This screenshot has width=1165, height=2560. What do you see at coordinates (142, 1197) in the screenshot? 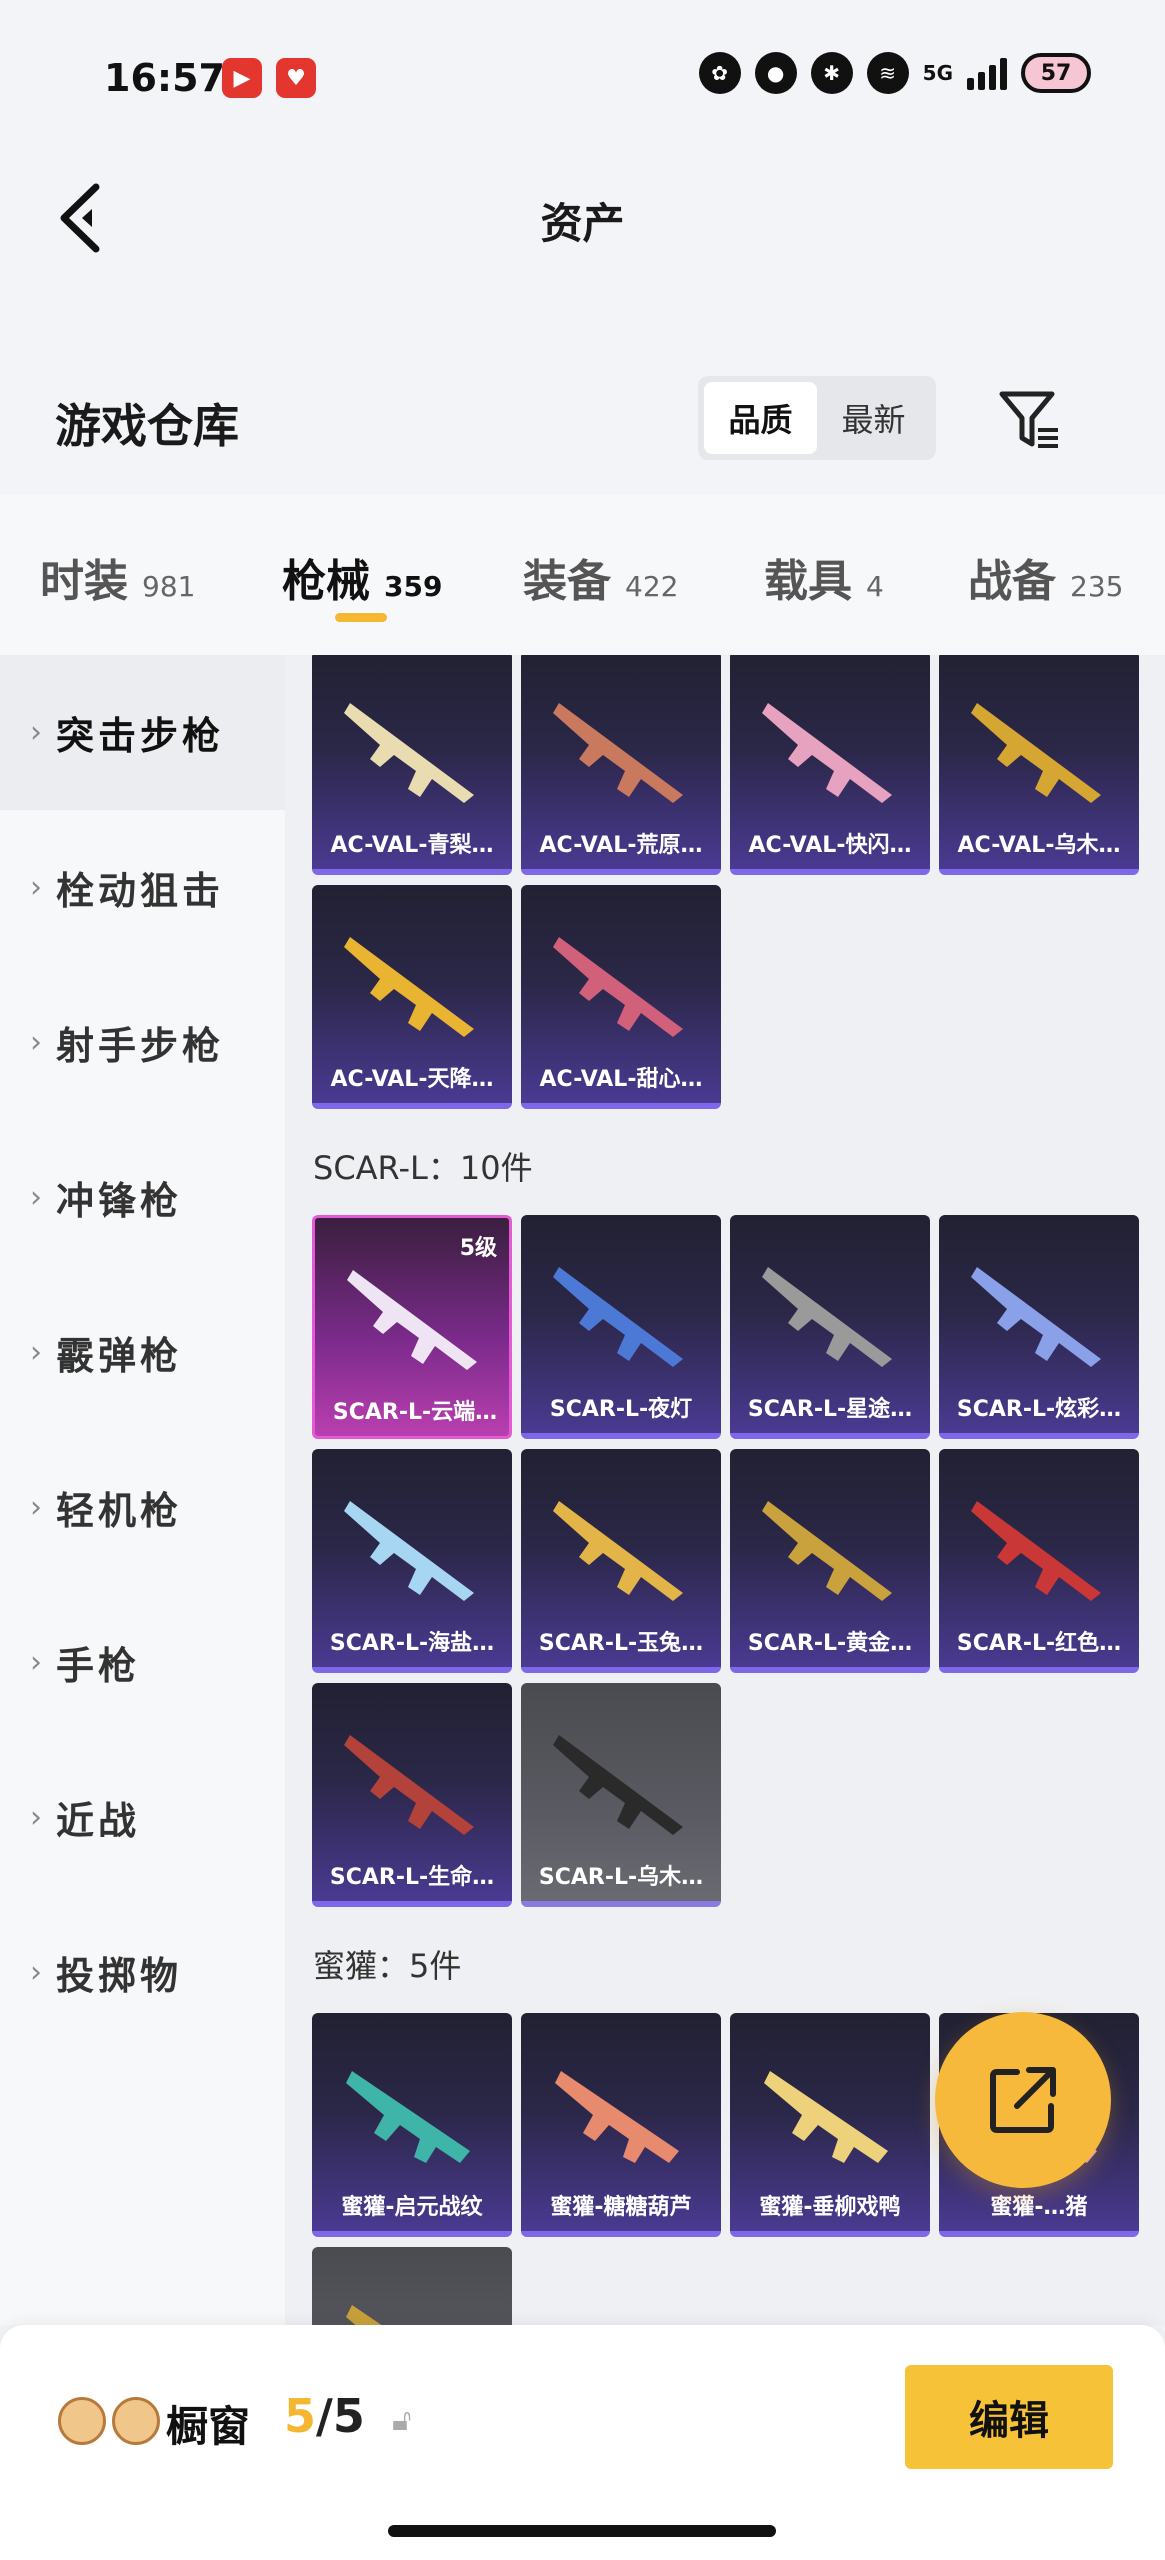
I see `sidebar-item-smg: › 冲锋枪` at bounding box center [142, 1197].